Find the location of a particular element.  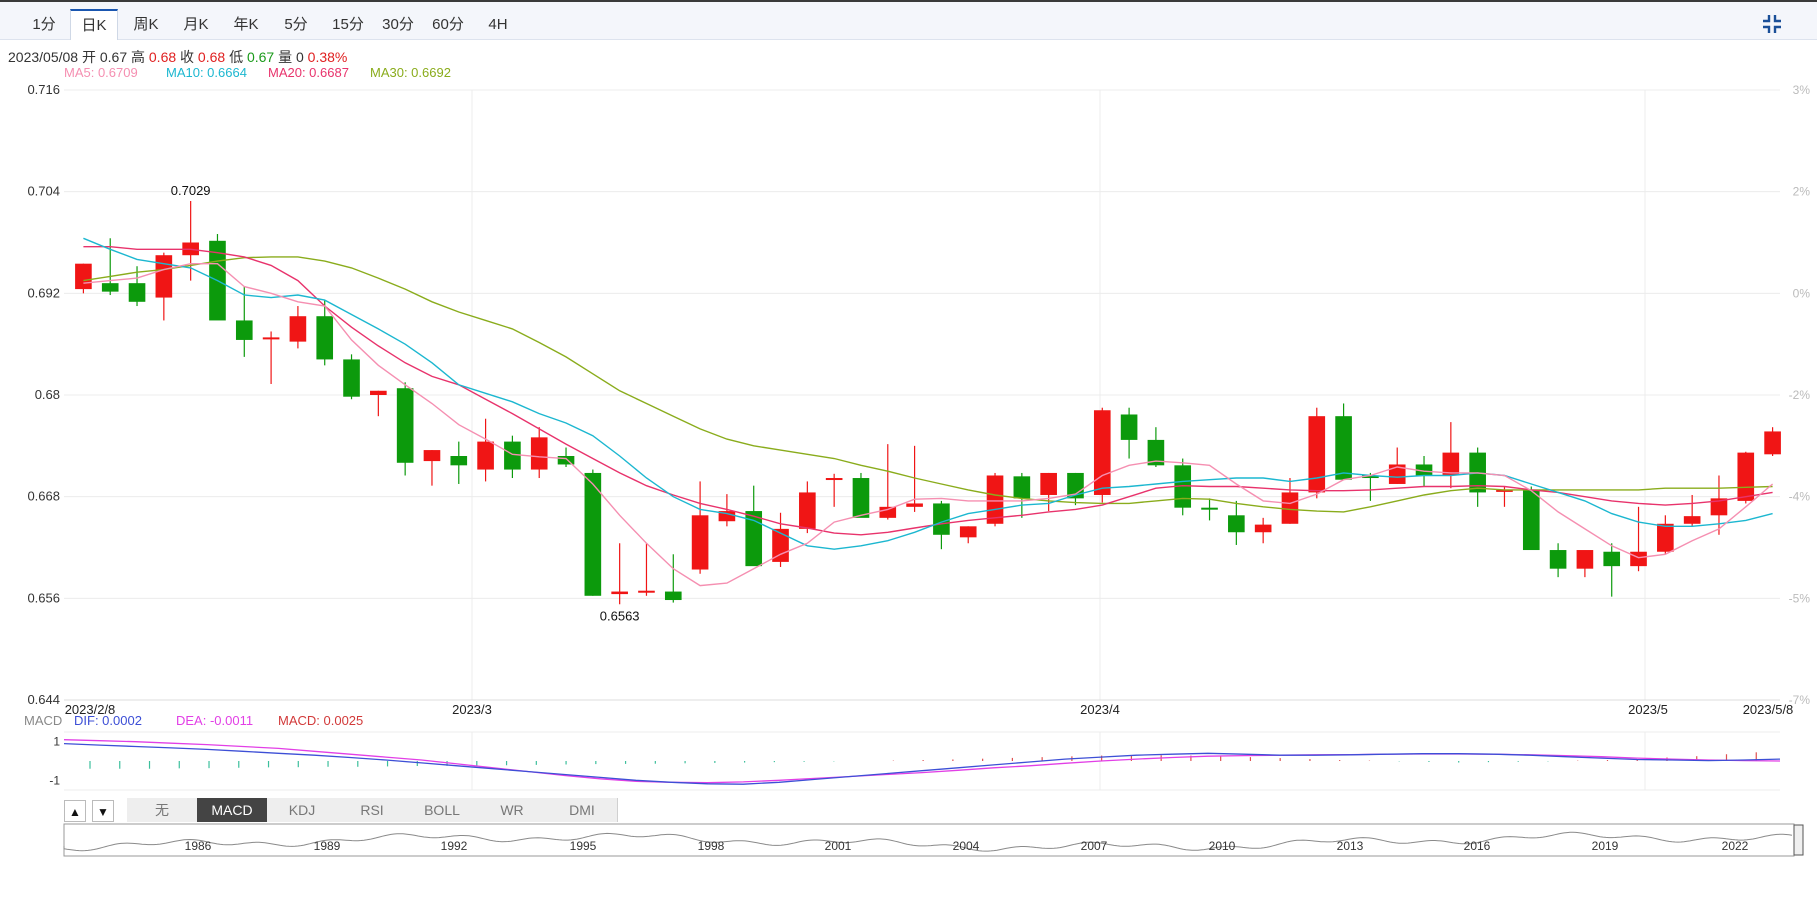

navigator-year-label: 1992 is located at coordinates (454, 846).